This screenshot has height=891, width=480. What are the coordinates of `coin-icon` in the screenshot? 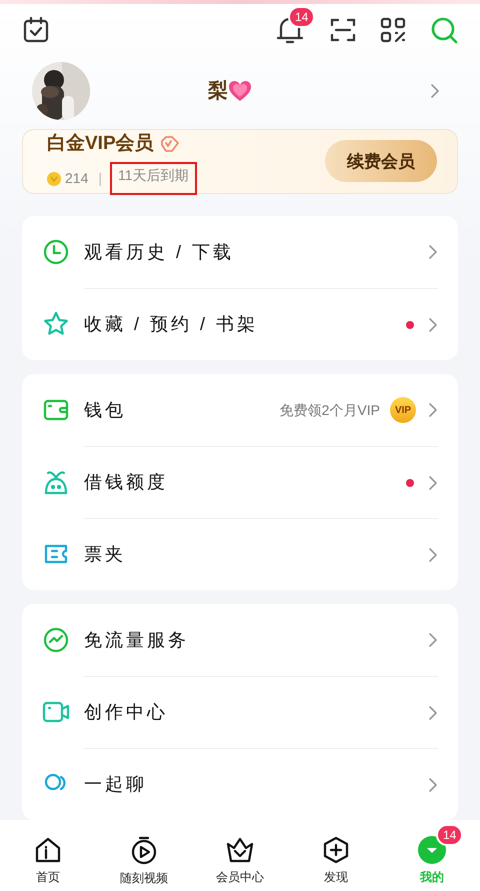 It's located at (54, 179).